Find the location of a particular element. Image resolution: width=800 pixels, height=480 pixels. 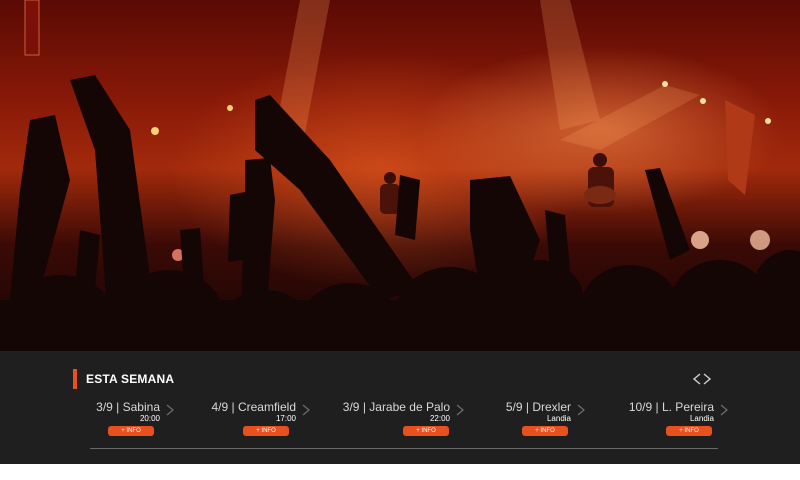

event-item: 4/9 | Creamfield 17:00 + INFO is located at coordinates (248, 420).